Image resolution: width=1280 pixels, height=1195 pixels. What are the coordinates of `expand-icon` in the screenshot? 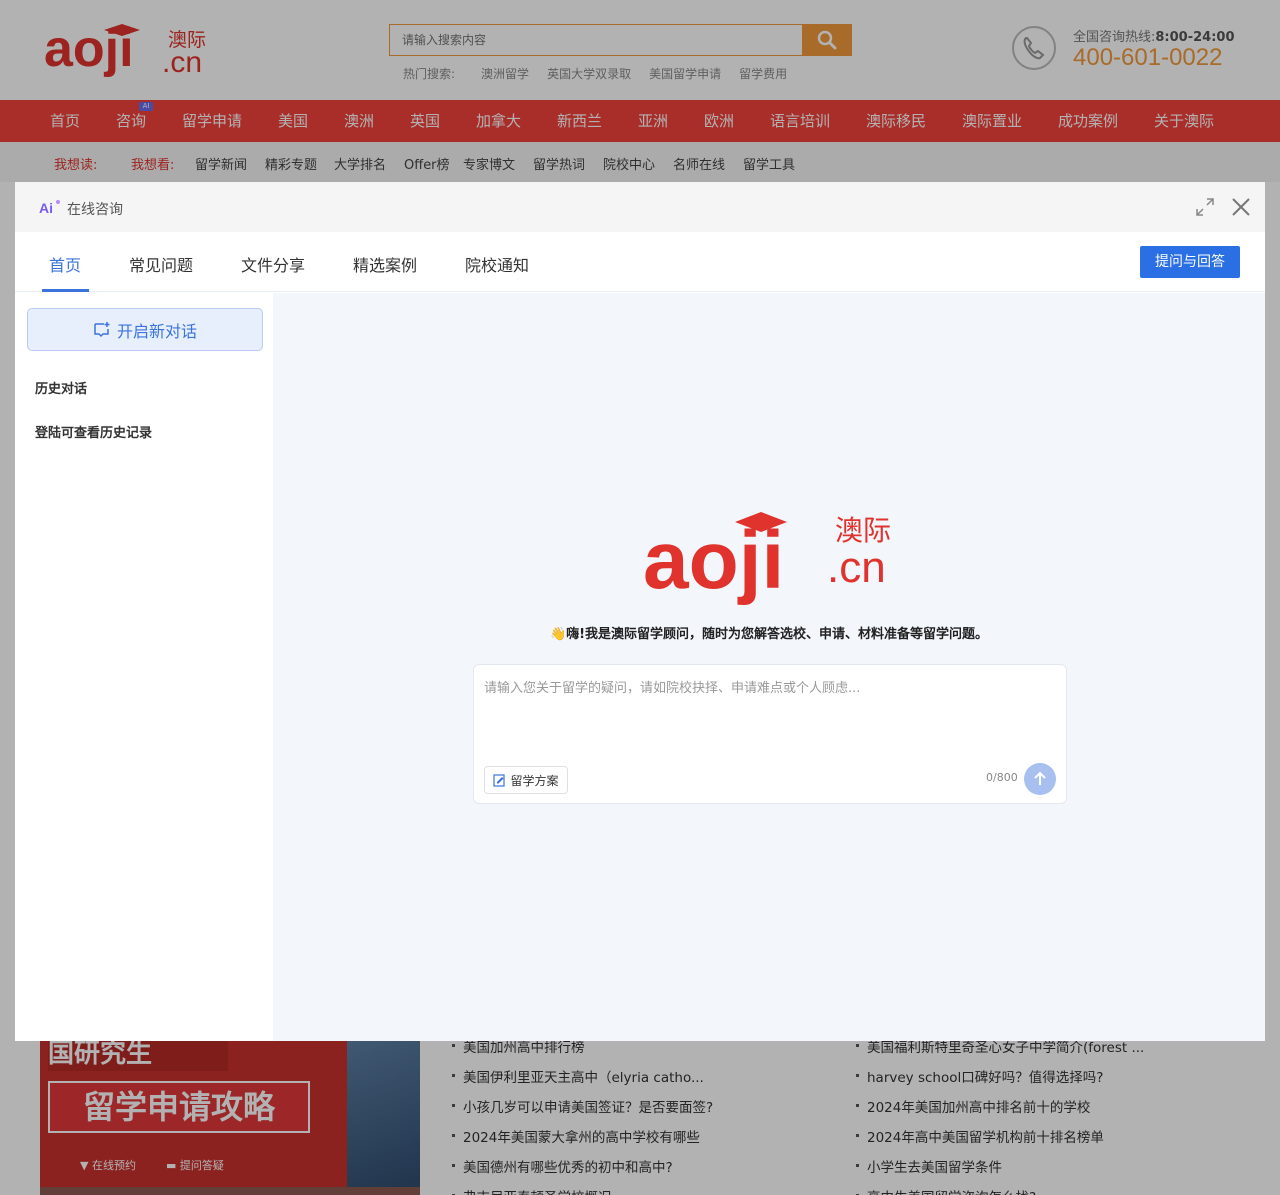 It's located at (1205, 207).